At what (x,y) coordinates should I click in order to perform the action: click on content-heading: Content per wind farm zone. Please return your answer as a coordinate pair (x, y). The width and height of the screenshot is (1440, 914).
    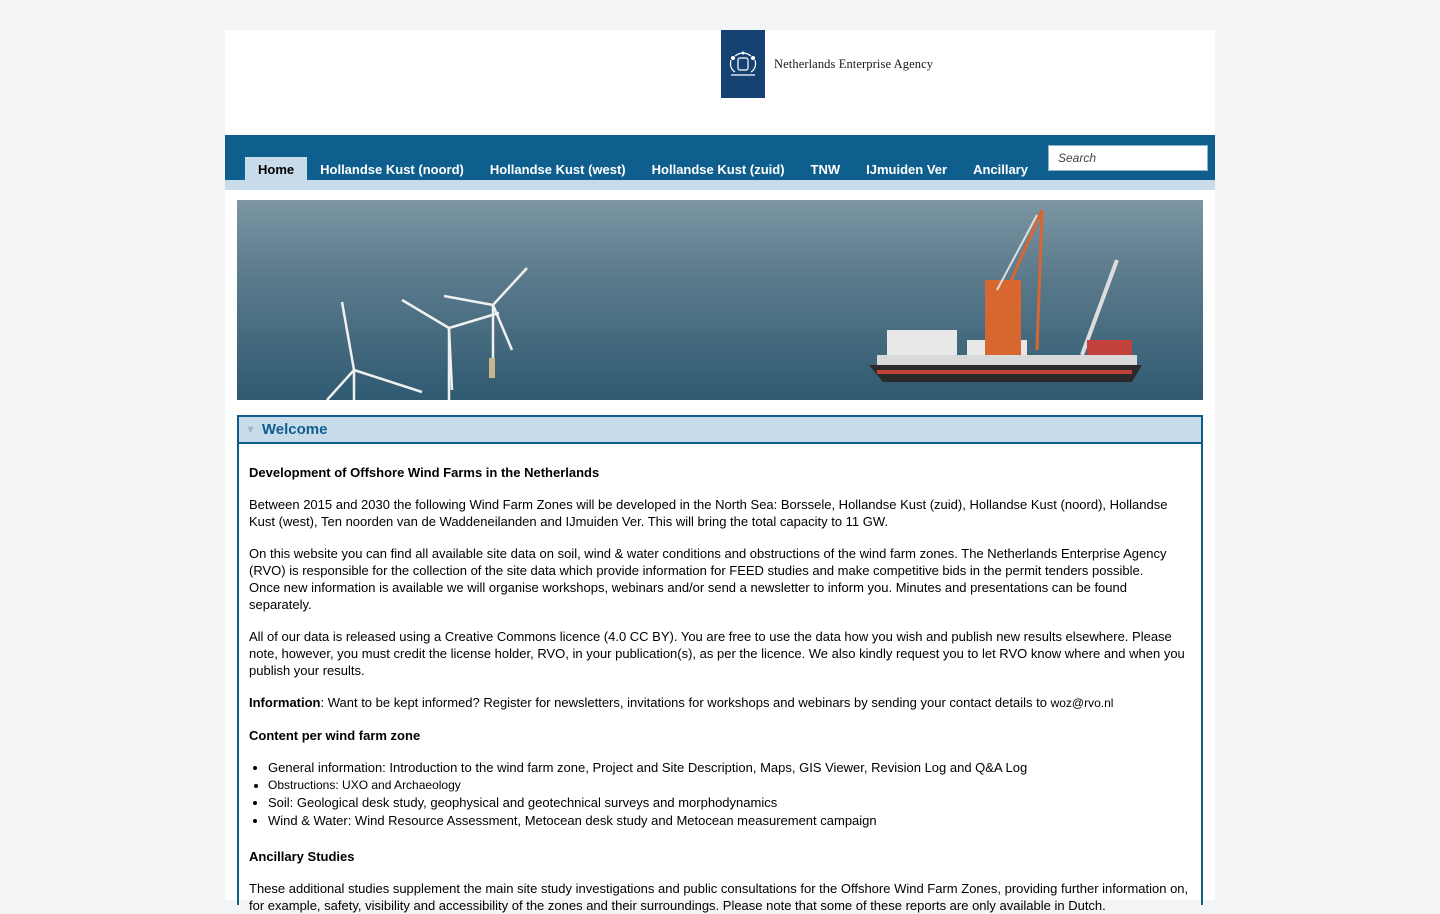
    Looking at the image, I should click on (335, 735).